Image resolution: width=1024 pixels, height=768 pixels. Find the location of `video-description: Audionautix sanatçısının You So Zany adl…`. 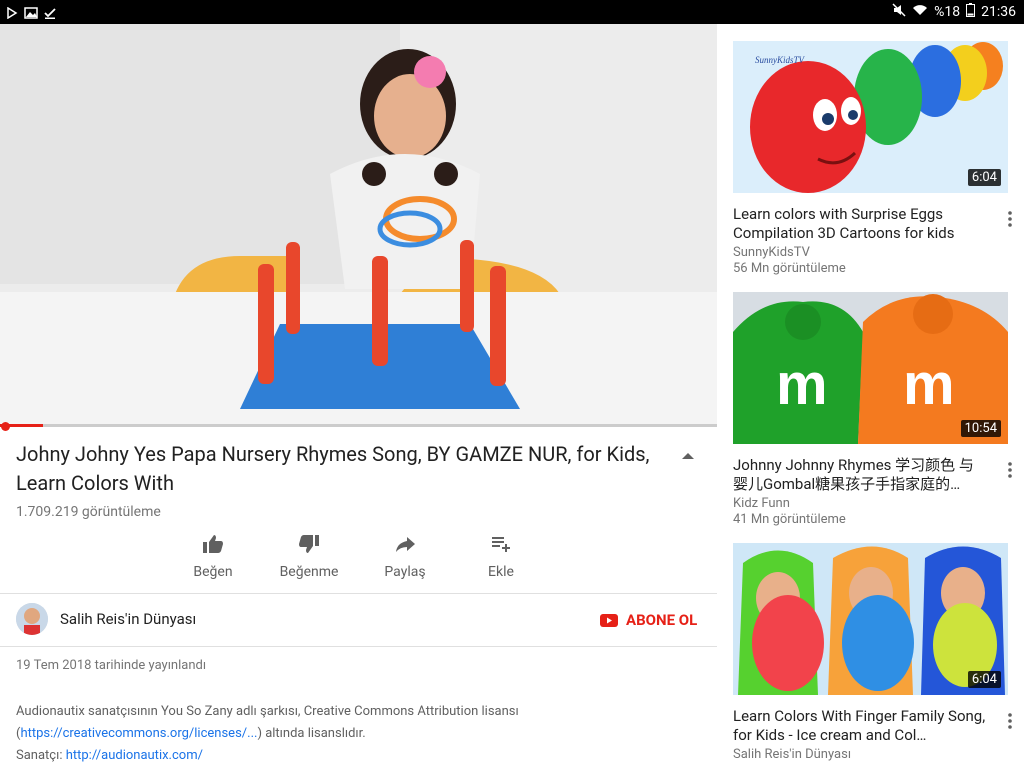

video-description: Audionautix sanatçısının You So Zany adl… is located at coordinates (356, 734).